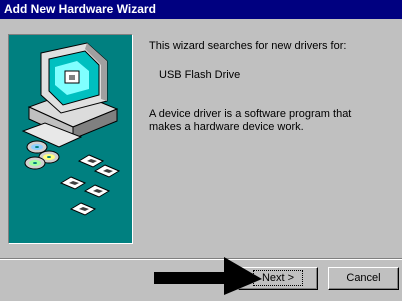 The image size is (402, 301). Describe the element at coordinates (70, 95) in the screenshot. I see `computer-icon` at that location.